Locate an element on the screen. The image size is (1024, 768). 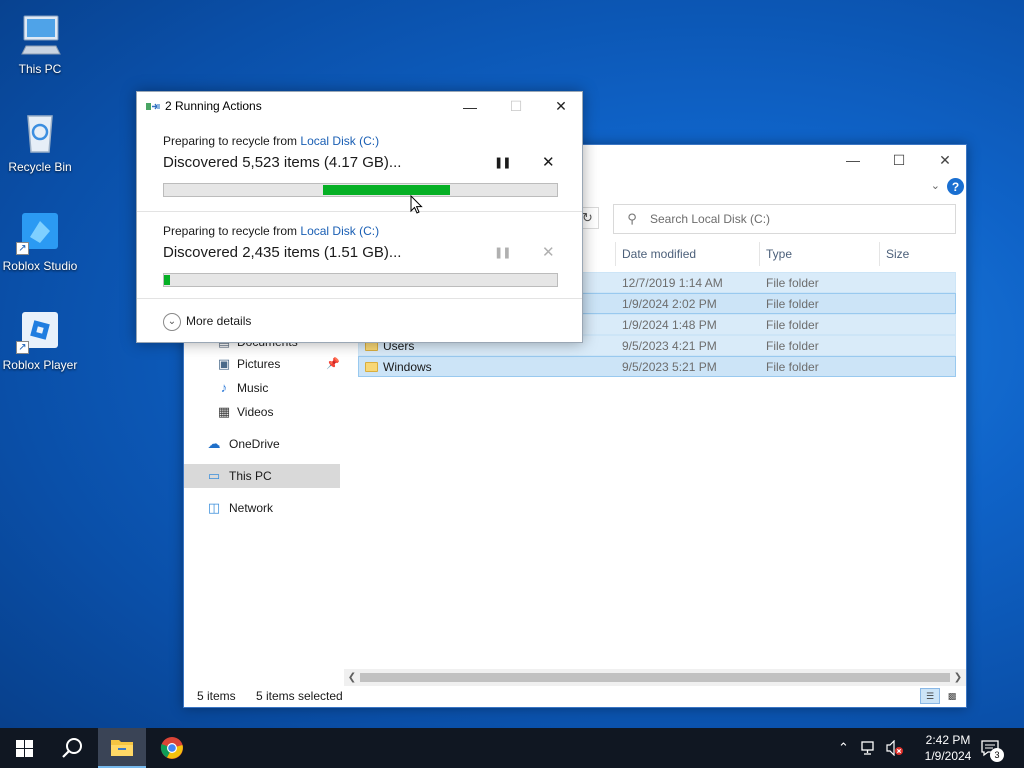
dialog-titlebar: 2 Running Actions — ☐ ✕ is located at coordinates (359, 106).